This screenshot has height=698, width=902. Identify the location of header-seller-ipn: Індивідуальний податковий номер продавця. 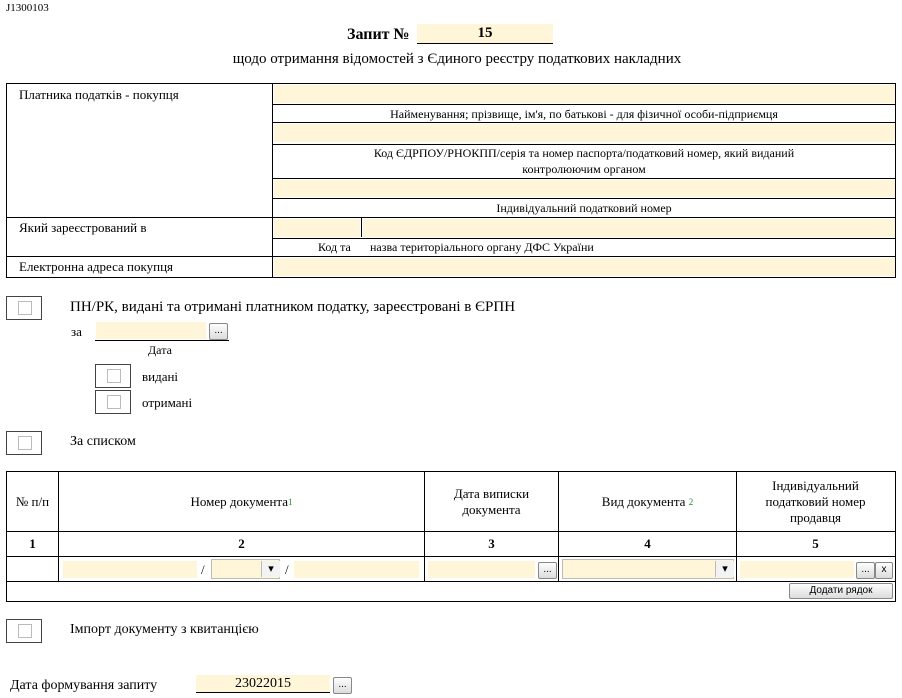
(815, 501).